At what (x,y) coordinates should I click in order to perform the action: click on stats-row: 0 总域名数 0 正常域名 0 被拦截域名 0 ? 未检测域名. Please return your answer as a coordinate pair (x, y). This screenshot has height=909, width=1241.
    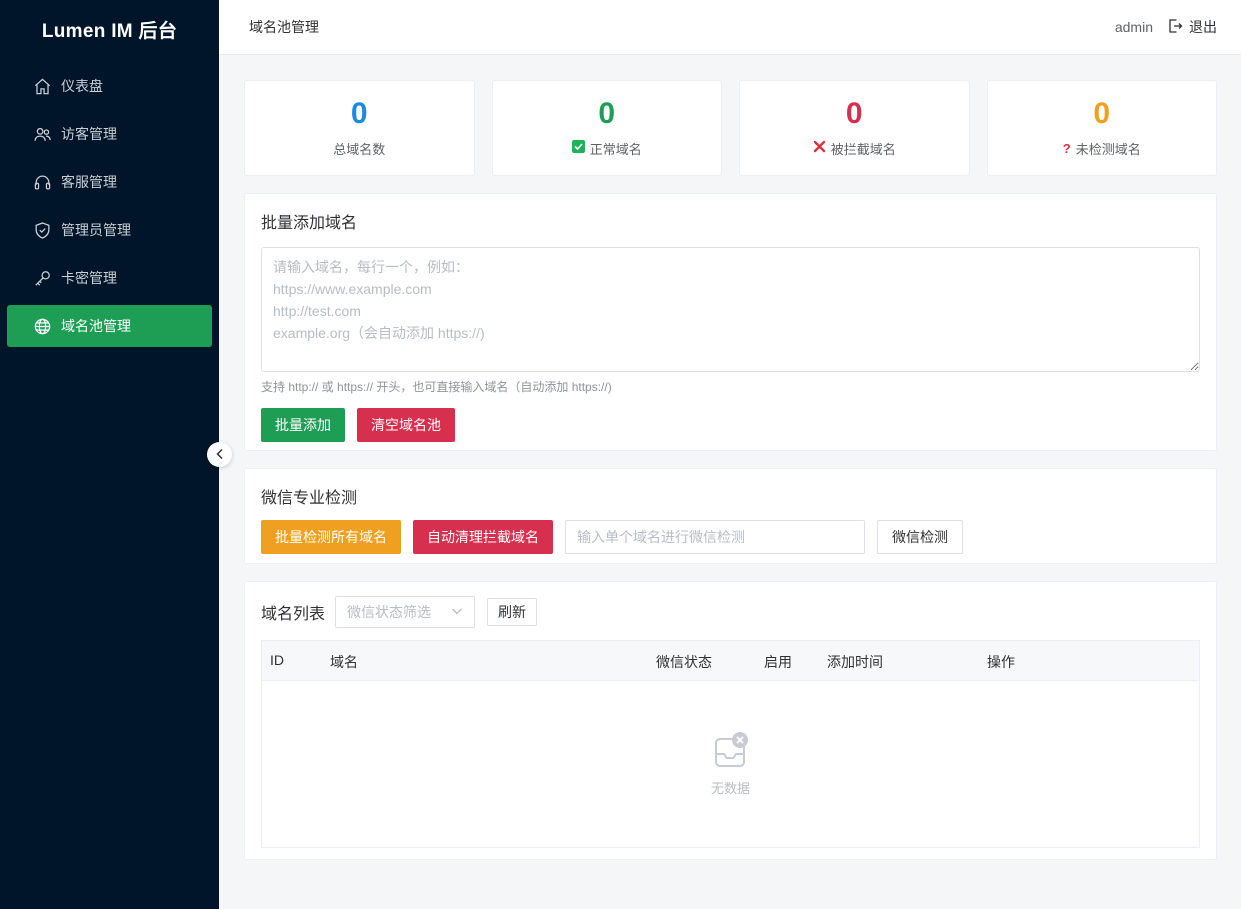
    Looking at the image, I should click on (730, 128).